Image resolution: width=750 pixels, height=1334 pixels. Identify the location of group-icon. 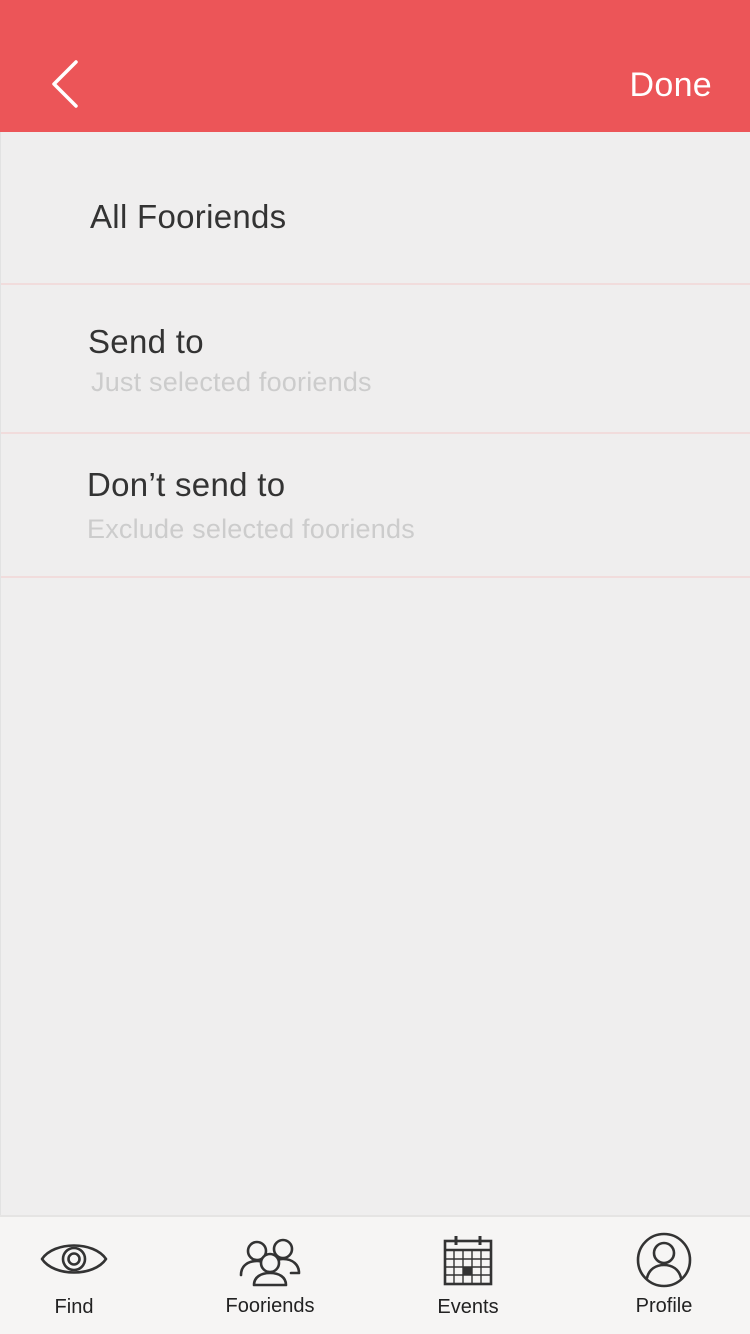
(270, 1262).